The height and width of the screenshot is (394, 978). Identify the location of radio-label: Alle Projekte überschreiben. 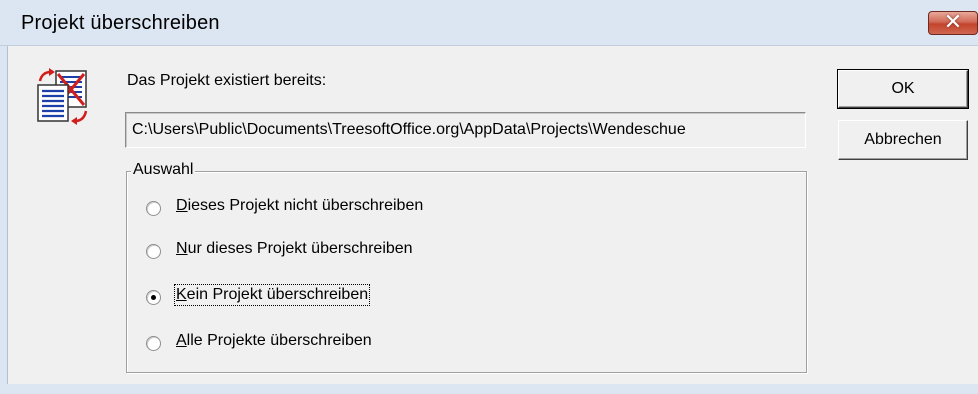
(274, 340).